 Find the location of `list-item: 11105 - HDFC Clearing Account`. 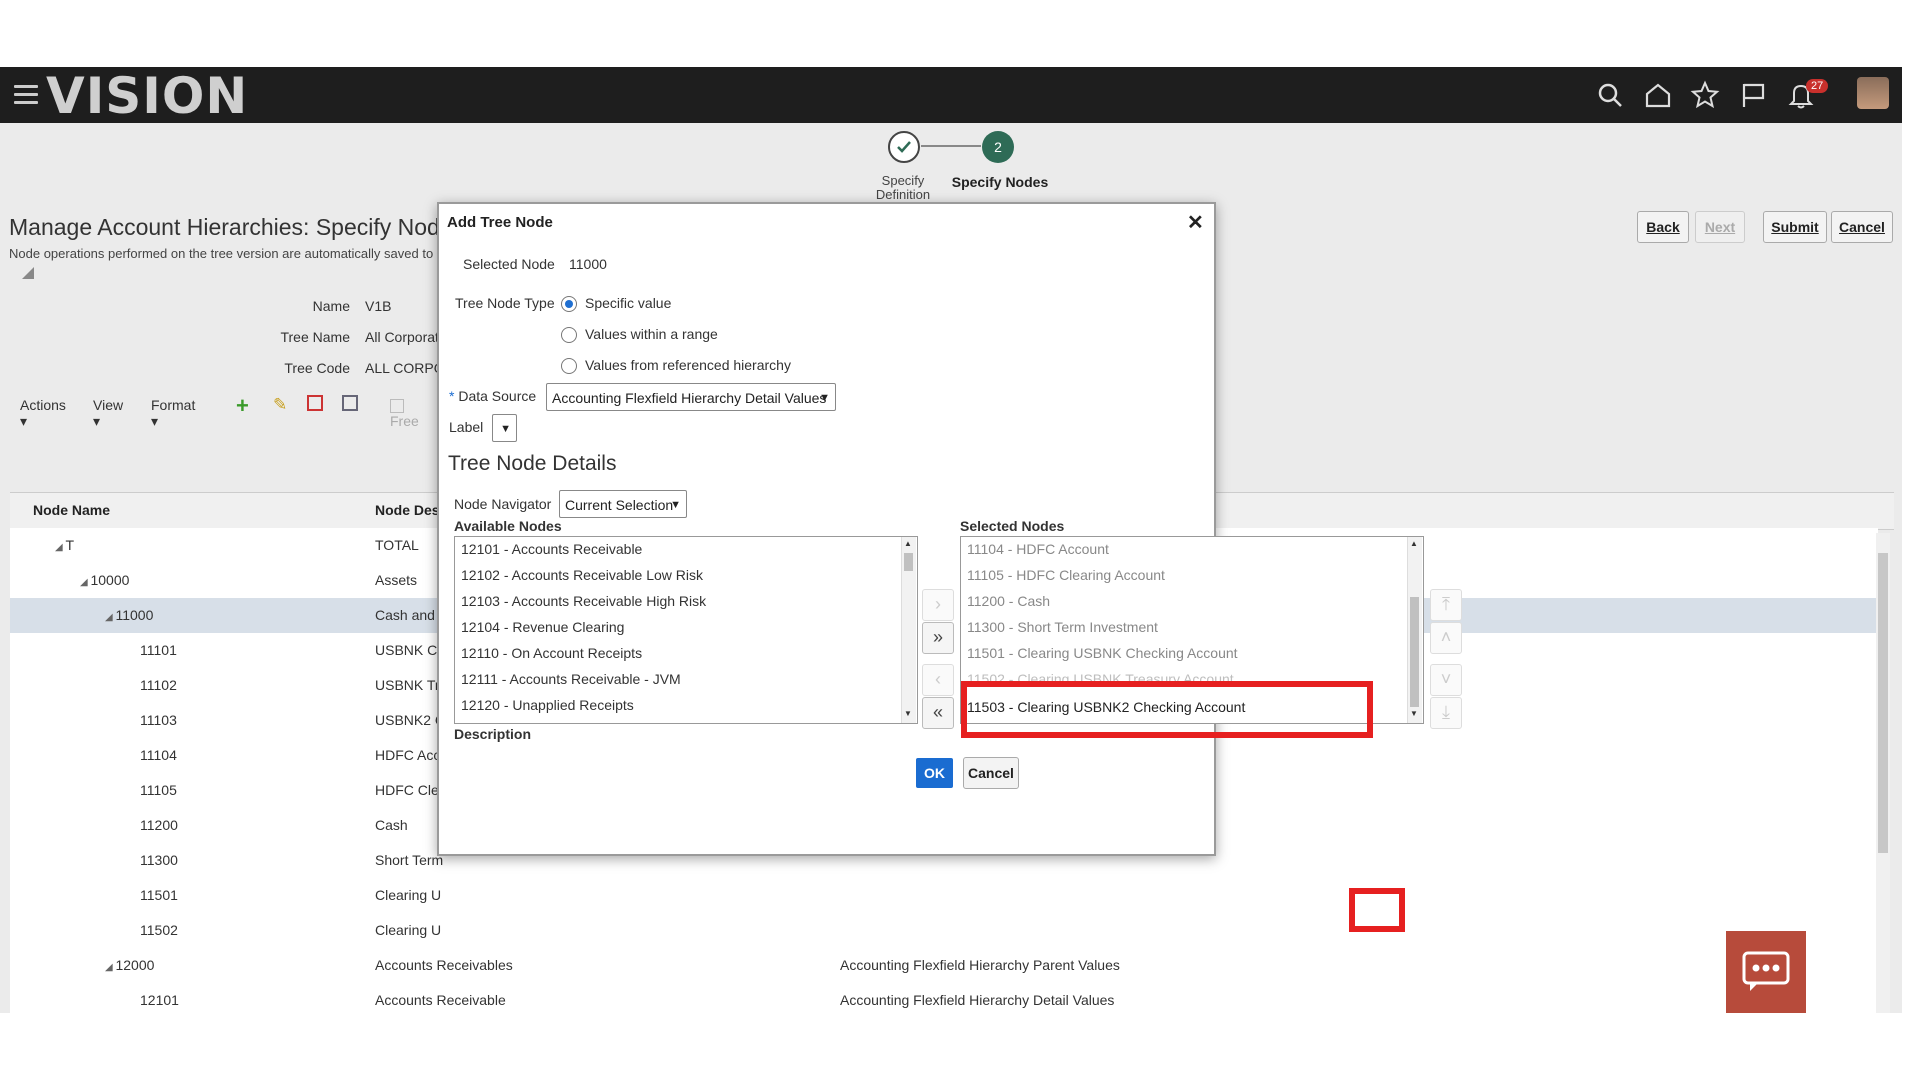

list-item: 11105 - HDFC Clearing Account is located at coordinates (1066, 575).